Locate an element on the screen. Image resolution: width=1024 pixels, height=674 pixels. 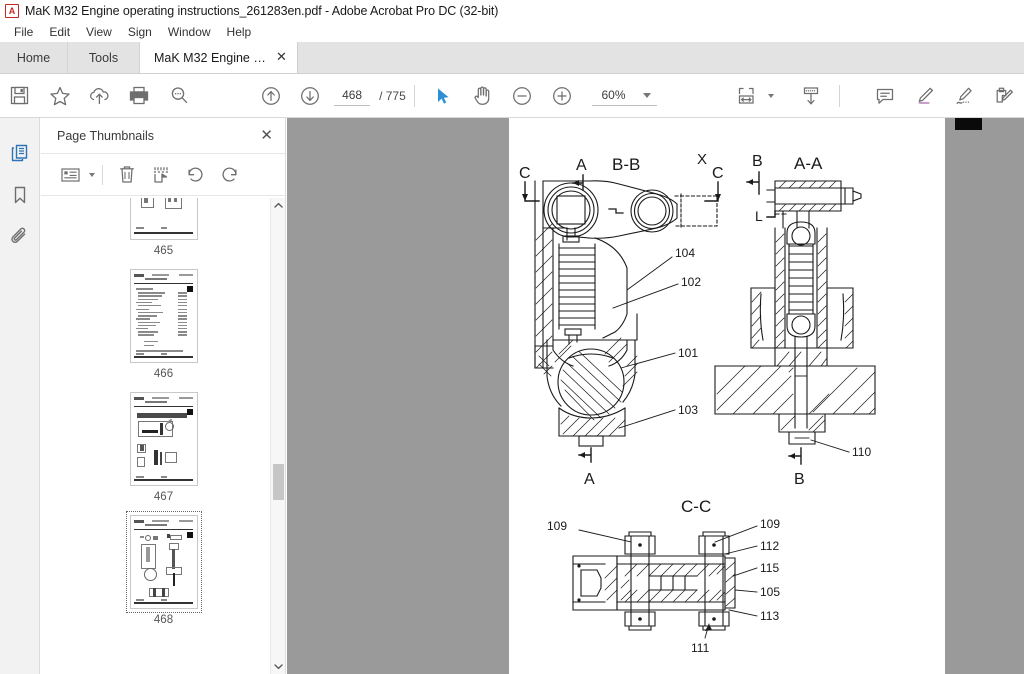
svg-text: 104 is located at coordinates (685, 253).